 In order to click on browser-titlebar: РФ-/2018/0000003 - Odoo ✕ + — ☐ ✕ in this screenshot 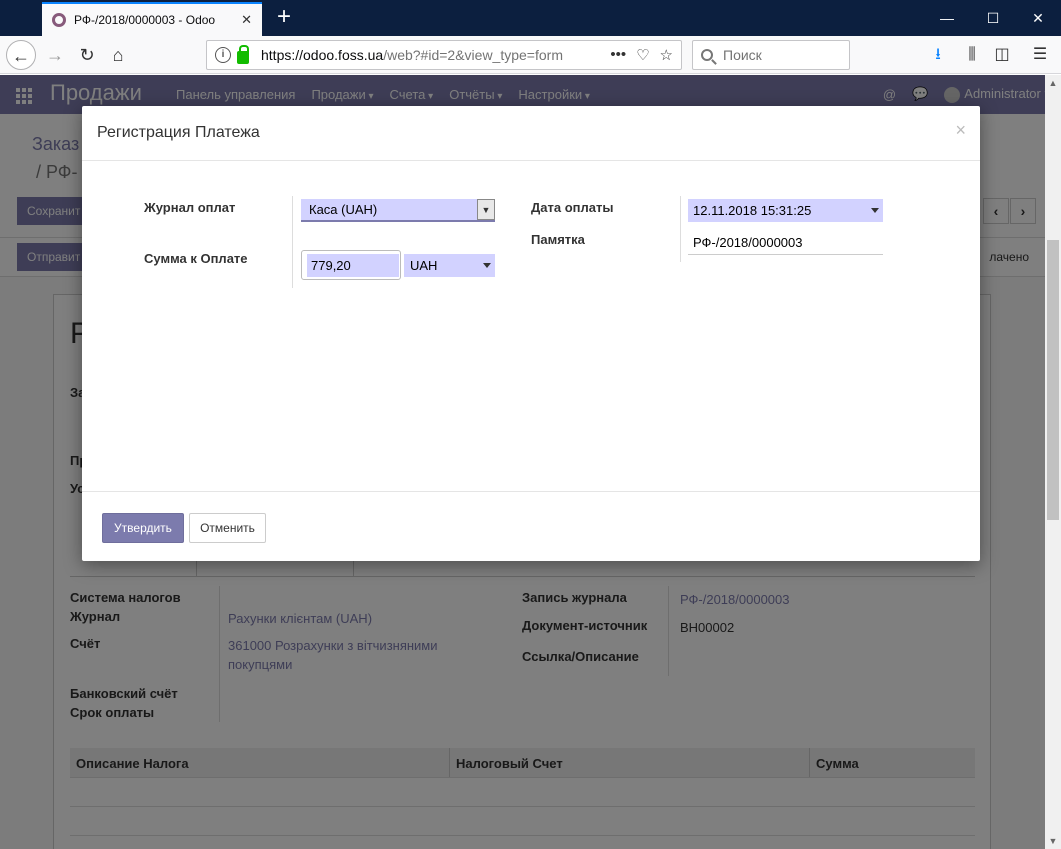, I will do `click(530, 18)`.